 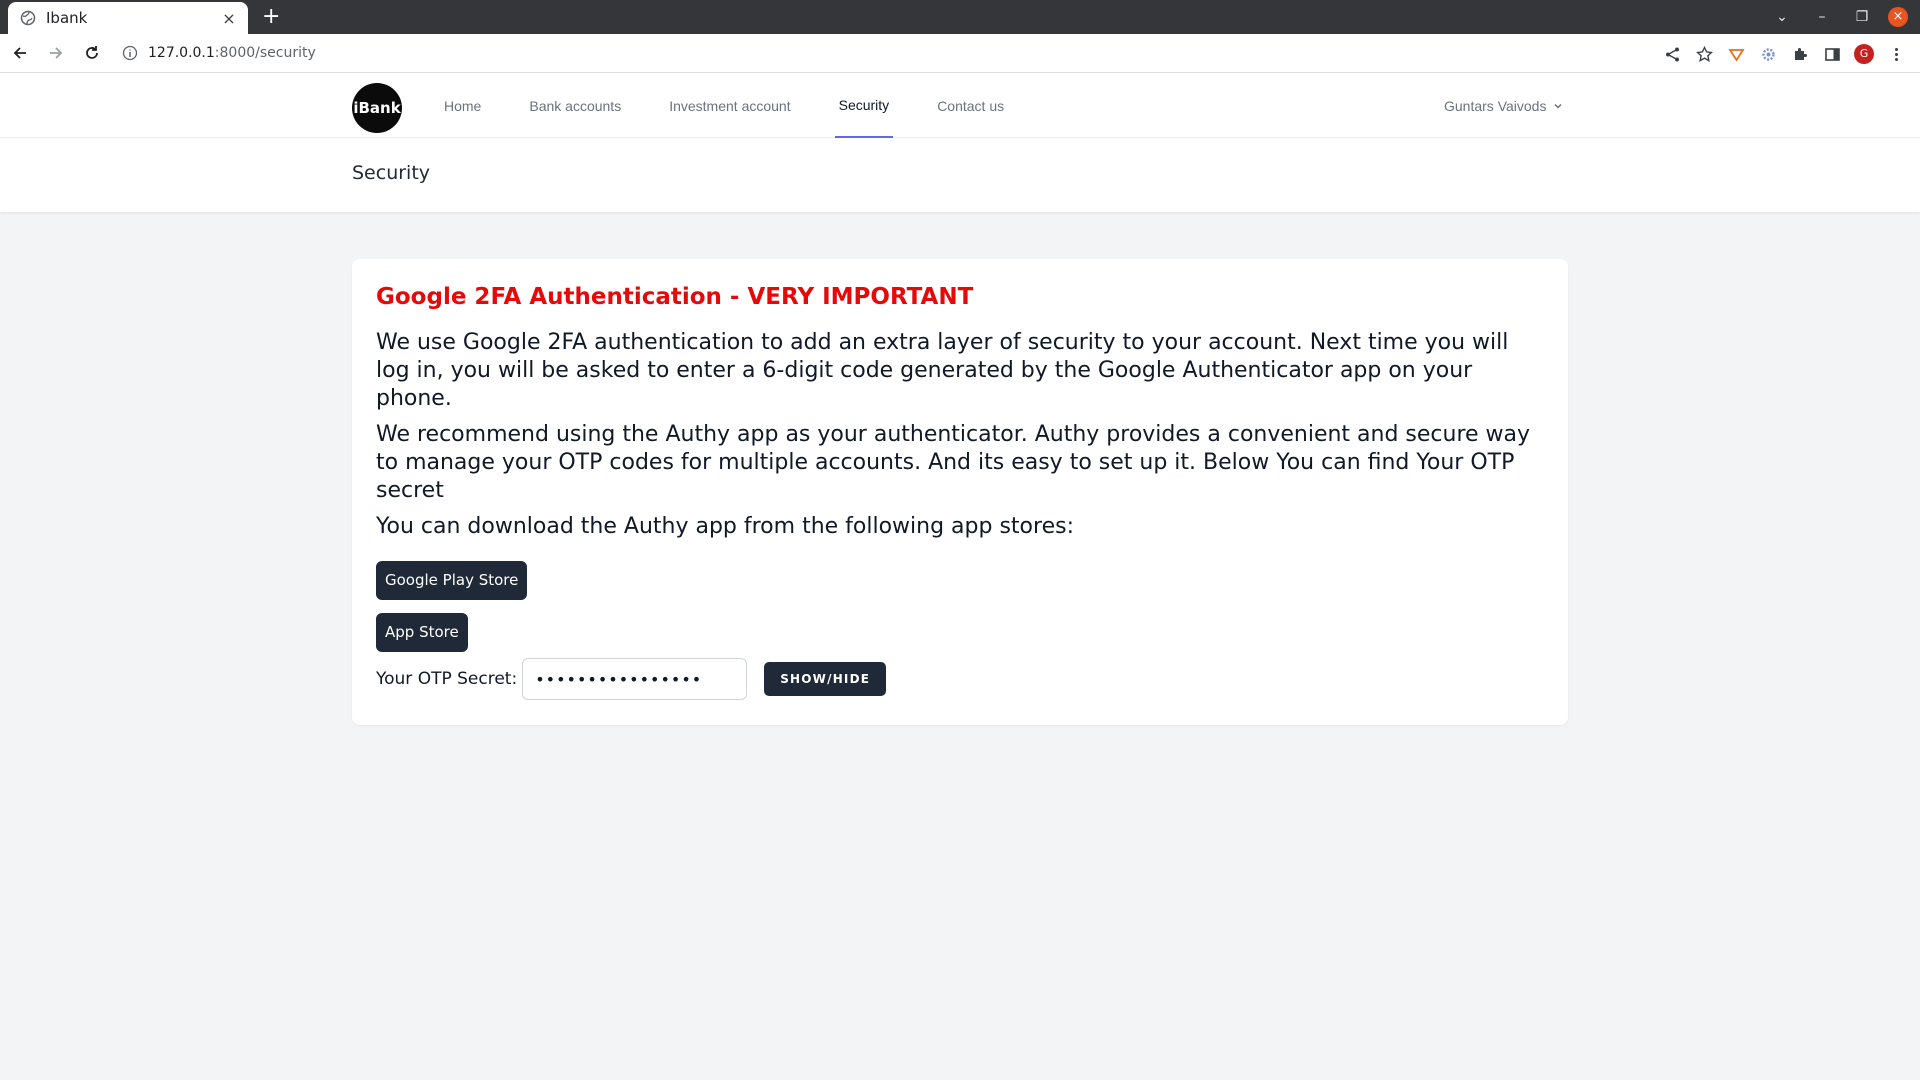 I want to click on nav-link-security: Security, so click(x=864, y=105).